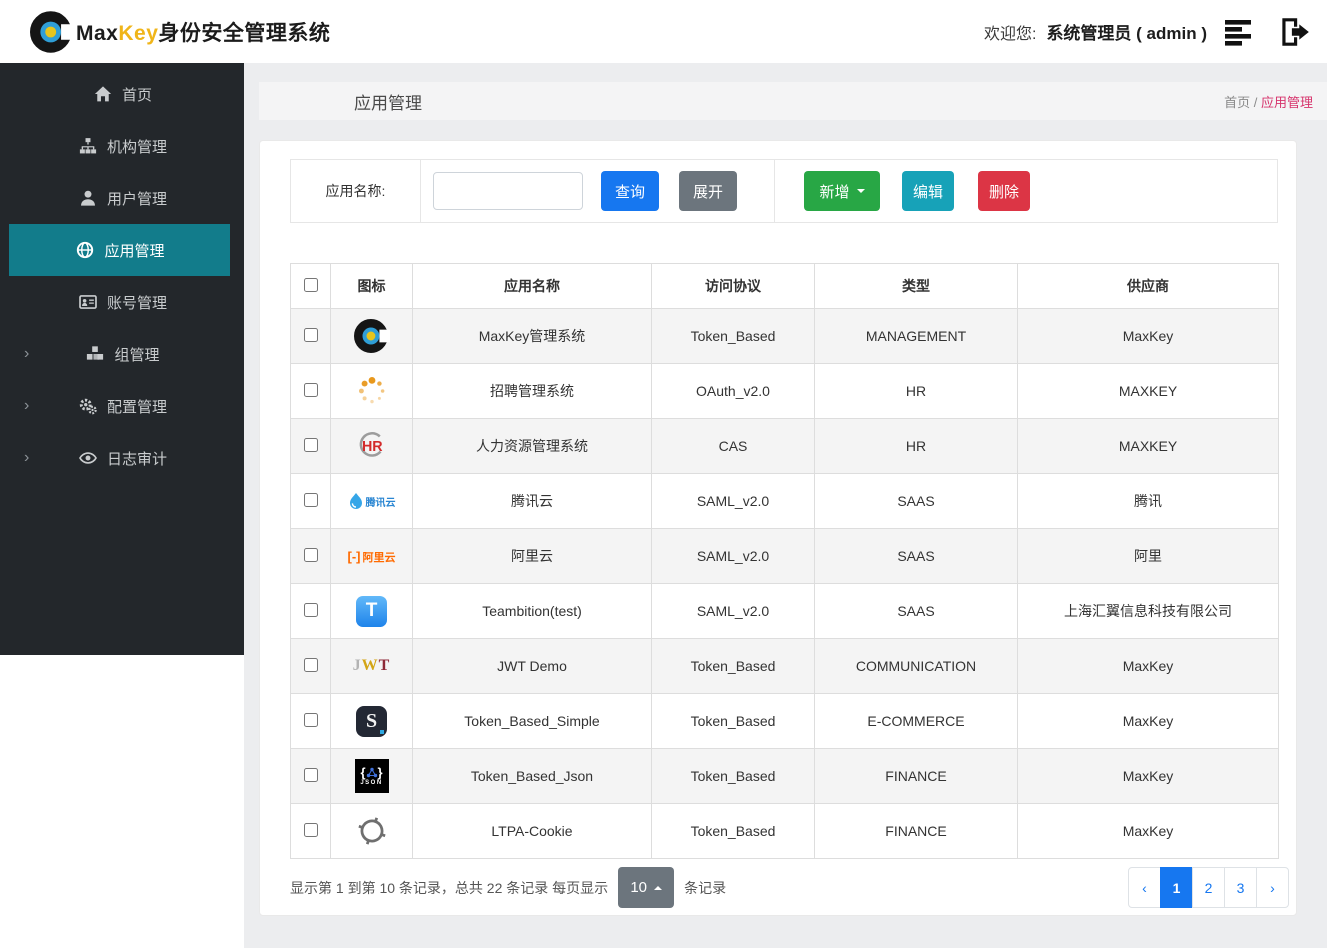 The image size is (1335, 948). Describe the element at coordinates (916, 721) in the screenshot. I see `type-cell: E-COMMERCE` at that location.